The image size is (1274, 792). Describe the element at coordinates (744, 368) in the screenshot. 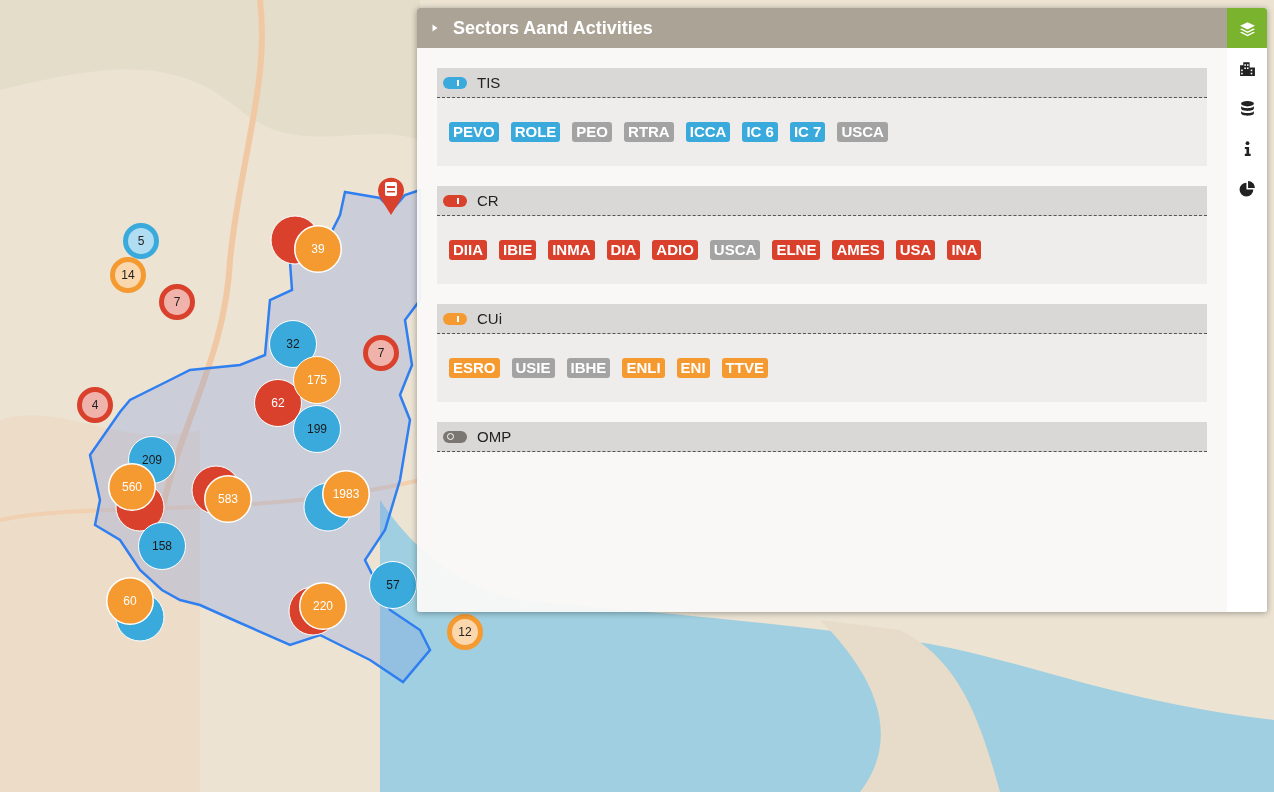

I see `tag-chip: TTVE` at that location.